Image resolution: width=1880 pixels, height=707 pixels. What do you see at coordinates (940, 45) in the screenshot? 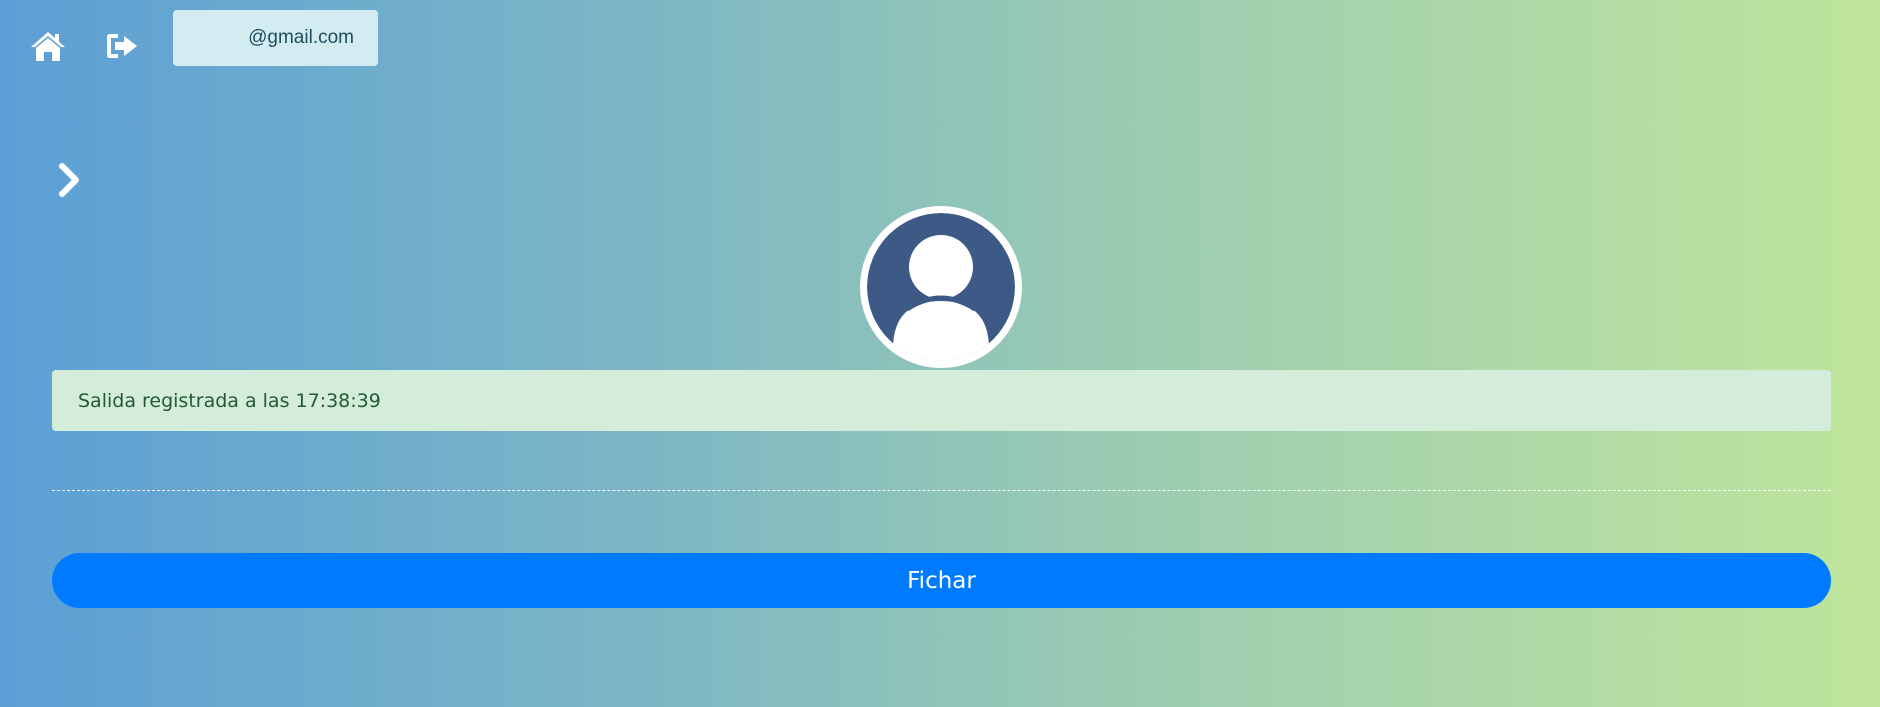
I see `top-navbar: @gmail.com` at bounding box center [940, 45].